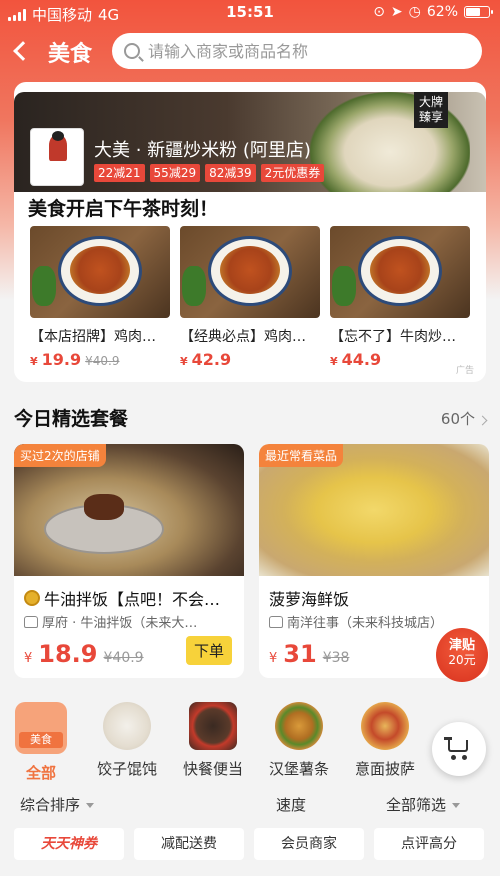  I want to click on filter-chip-delivery: 减配送费, so click(189, 844).